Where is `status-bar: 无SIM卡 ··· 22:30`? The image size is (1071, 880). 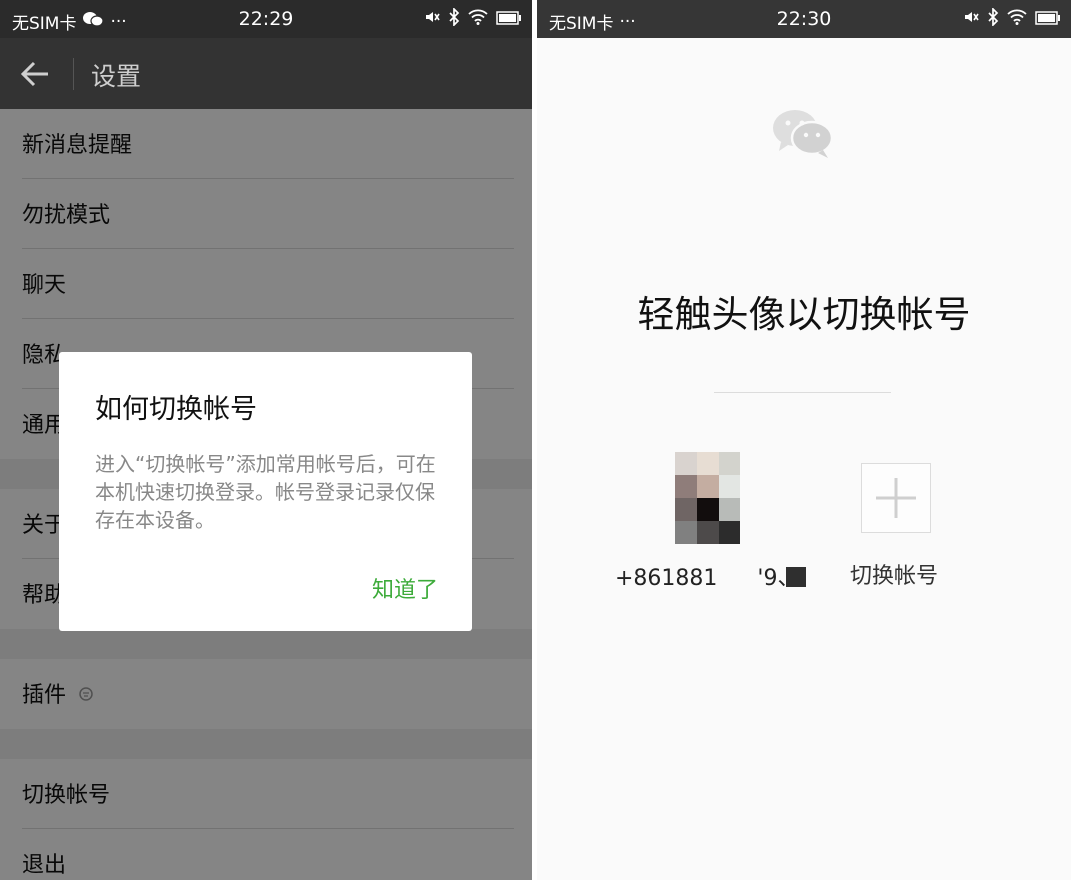 status-bar: 无SIM卡 ··· 22:30 is located at coordinates (804, 19).